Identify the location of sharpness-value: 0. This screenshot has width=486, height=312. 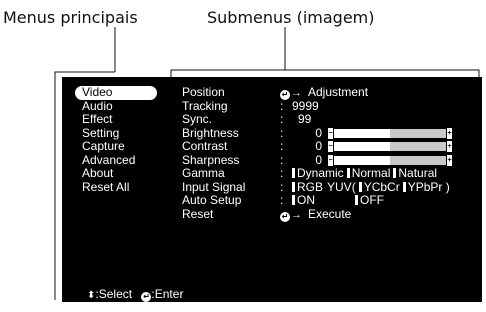
(318, 159).